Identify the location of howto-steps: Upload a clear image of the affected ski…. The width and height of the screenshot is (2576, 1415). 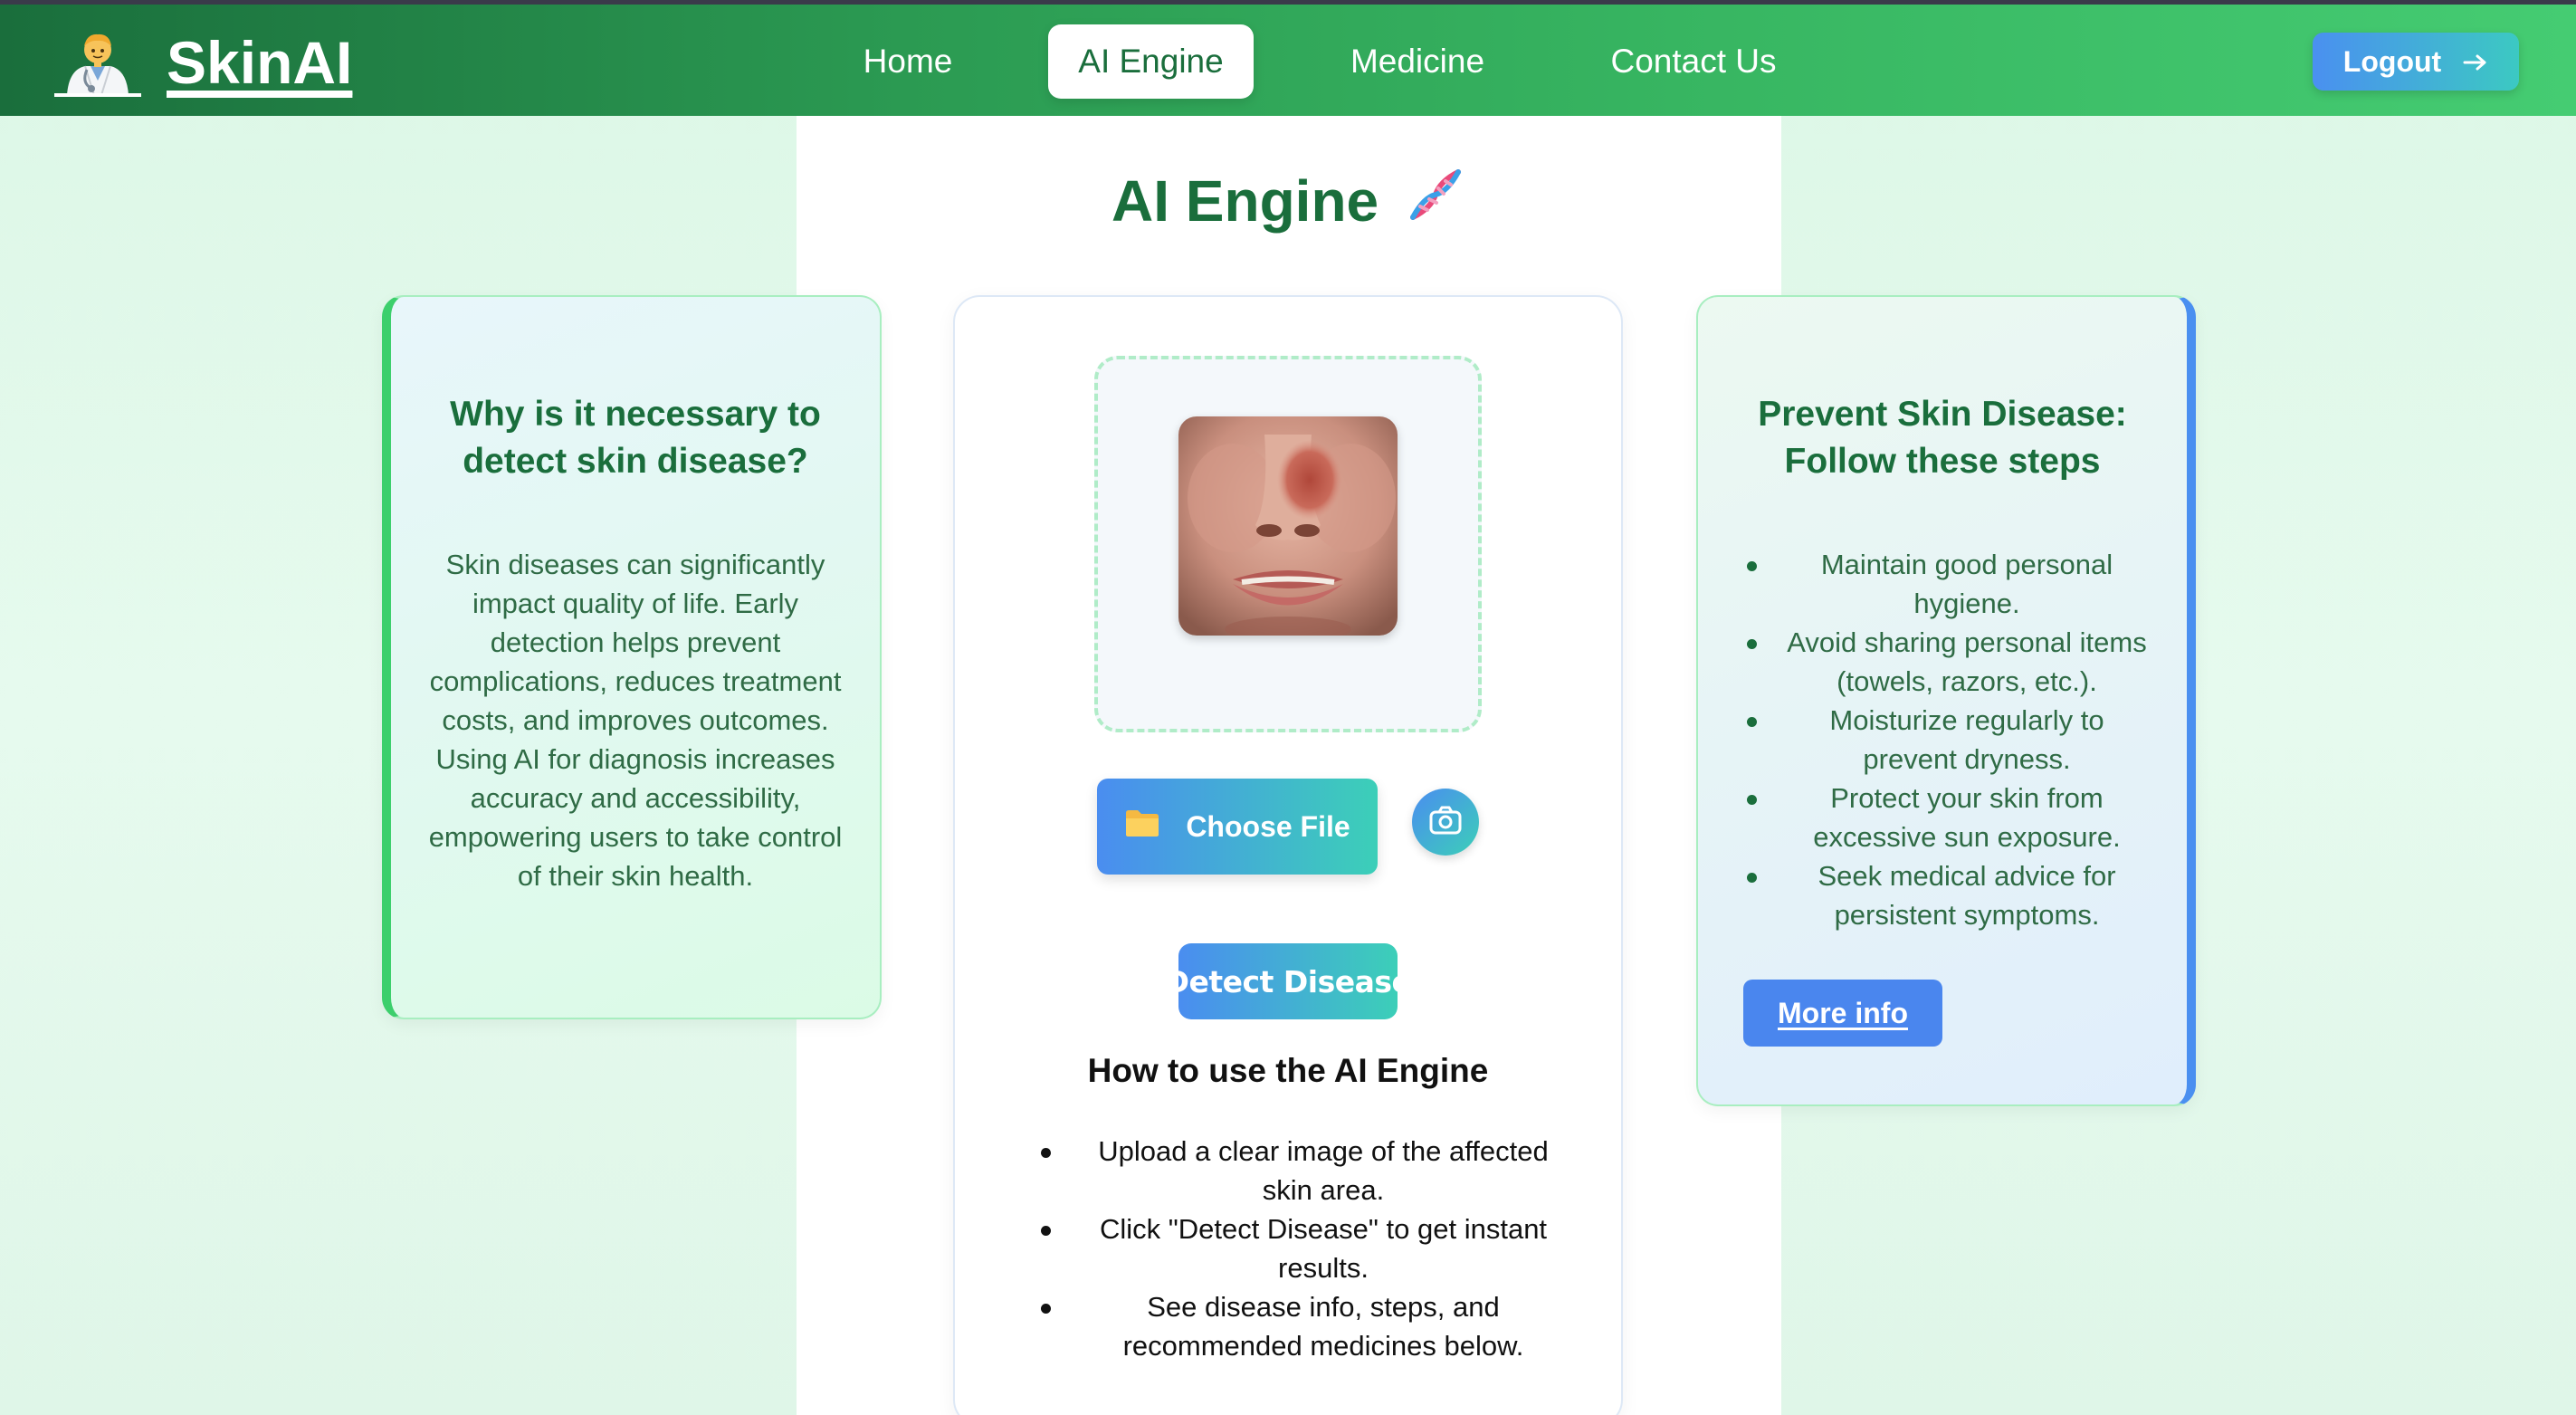
(1303, 1248).